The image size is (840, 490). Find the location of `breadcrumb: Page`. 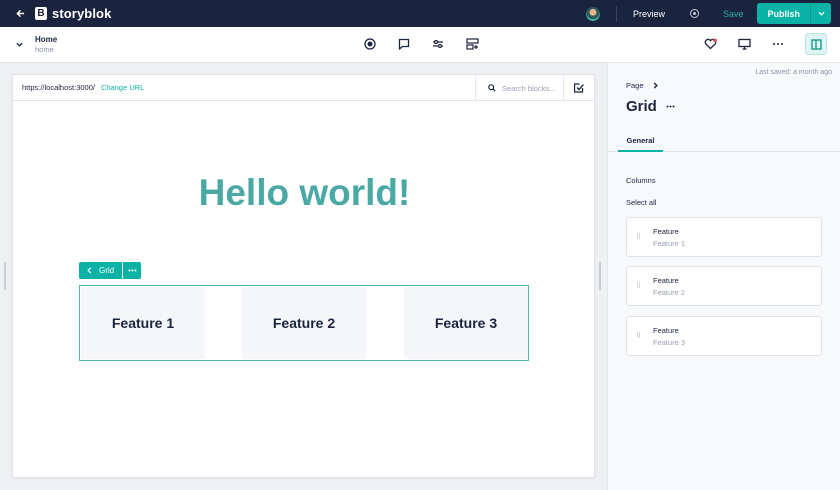

breadcrumb: Page is located at coordinates (642, 85).